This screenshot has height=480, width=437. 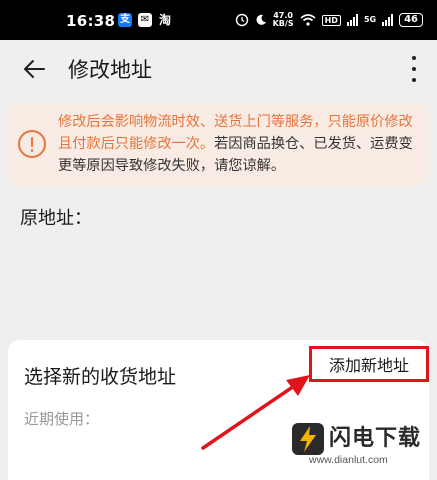 I want to click on add-new-address-button: 添加新地址, so click(x=369, y=364).